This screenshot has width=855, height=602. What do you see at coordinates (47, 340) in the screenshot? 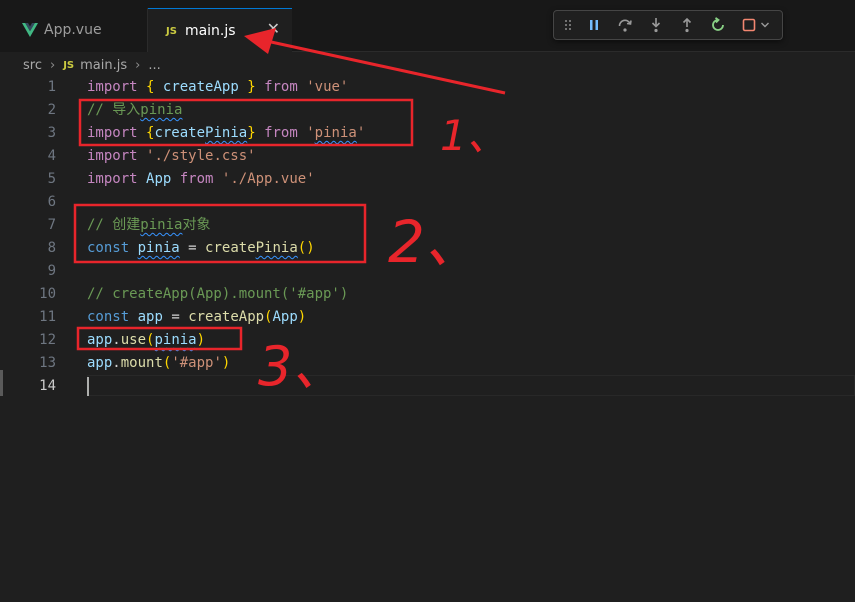
I see `line-number: 12` at bounding box center [47, 340].